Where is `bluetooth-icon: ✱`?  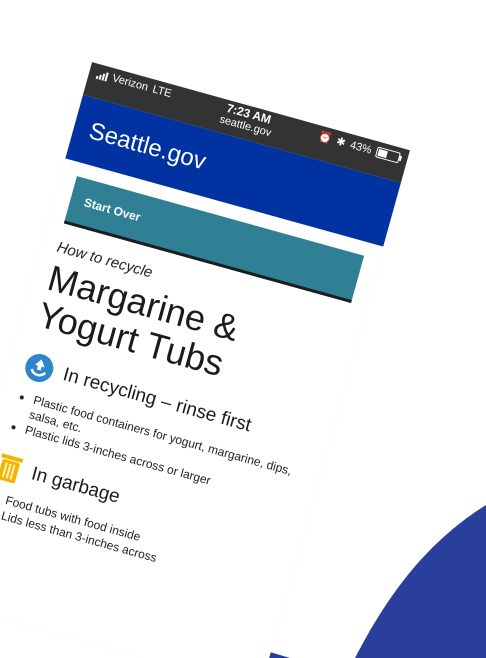 bluetooth-icon: ✱ is located at coordinates (340, 142).